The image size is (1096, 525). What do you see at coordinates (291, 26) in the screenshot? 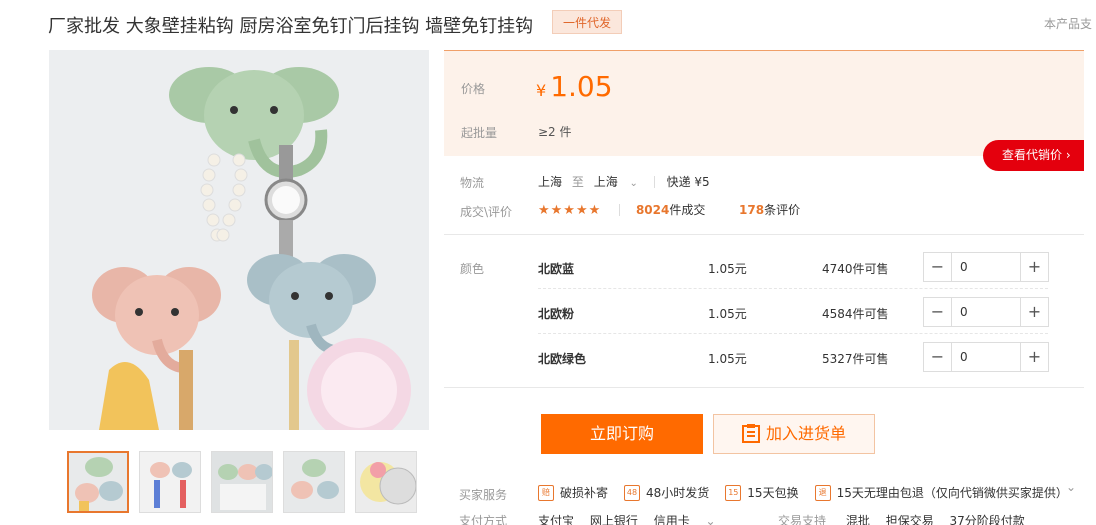
I see `product-title: 厂家批发 大象壁挂粘钩 厨房浴室免钉门后挂钩 墙壁免钉挂钩` at bounding box center [291, 26].